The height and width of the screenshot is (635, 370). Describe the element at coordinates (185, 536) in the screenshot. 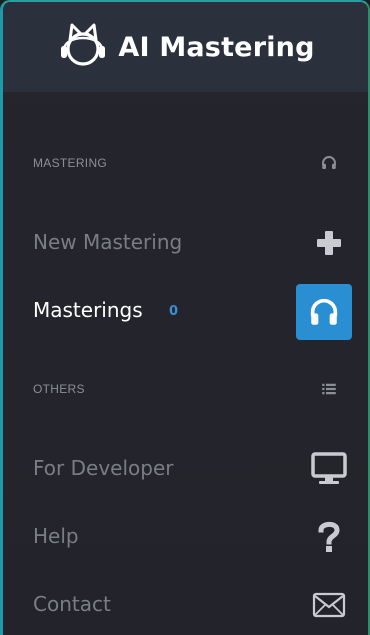

I see `sidebar-item-help: Help` at that location.